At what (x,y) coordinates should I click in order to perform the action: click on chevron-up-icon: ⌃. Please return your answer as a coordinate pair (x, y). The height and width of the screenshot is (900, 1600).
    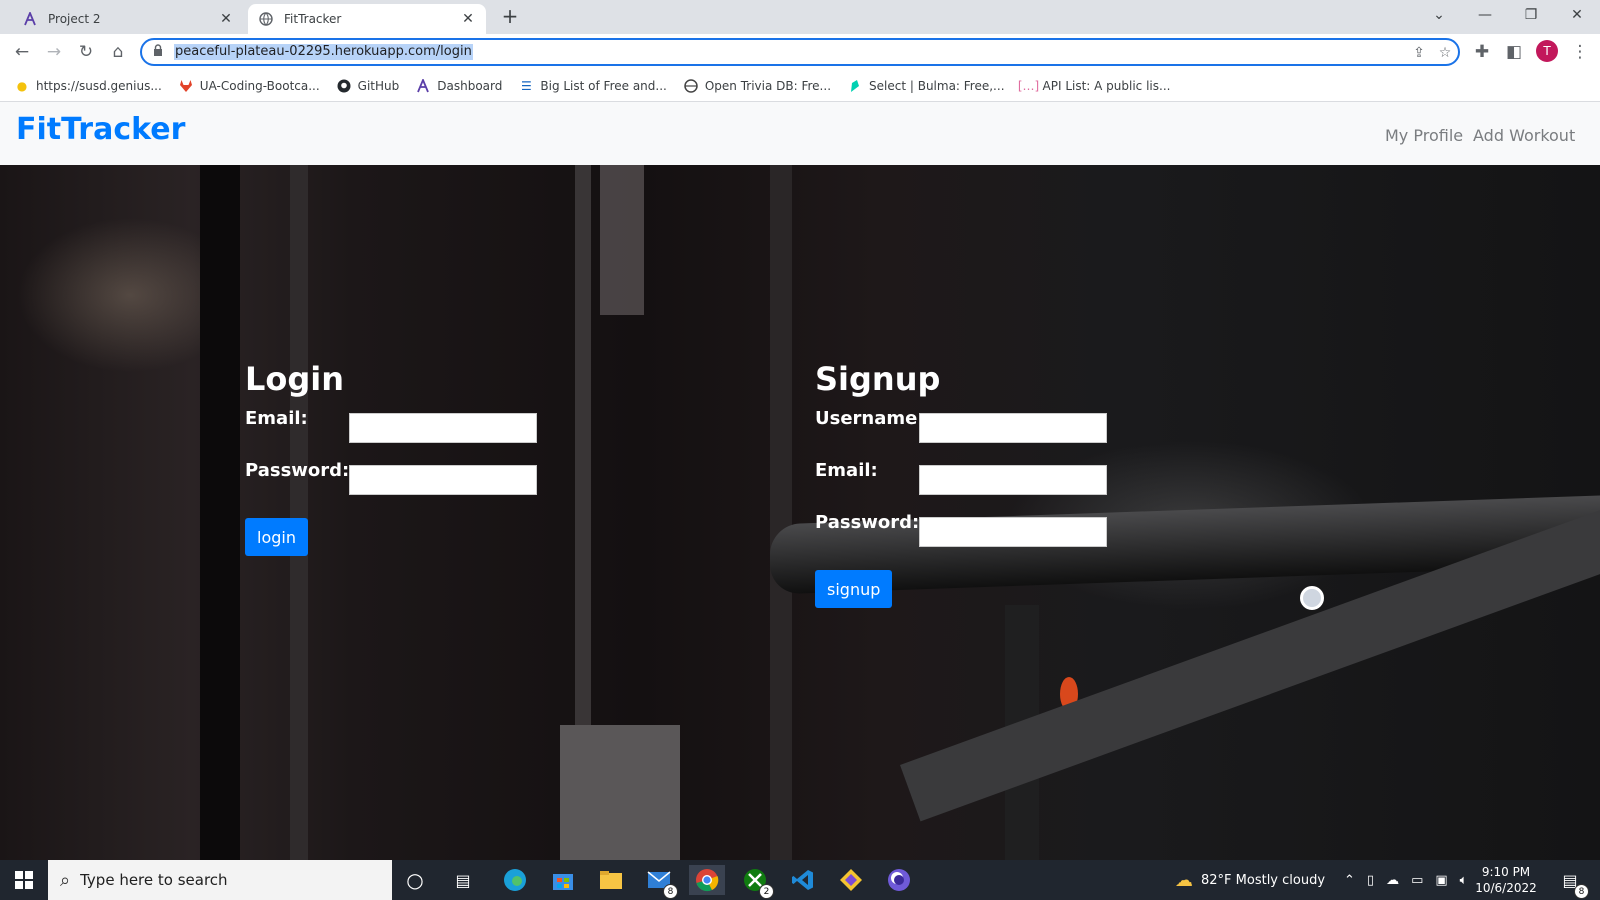
    Looking at the image, I should click on (1349, 880).